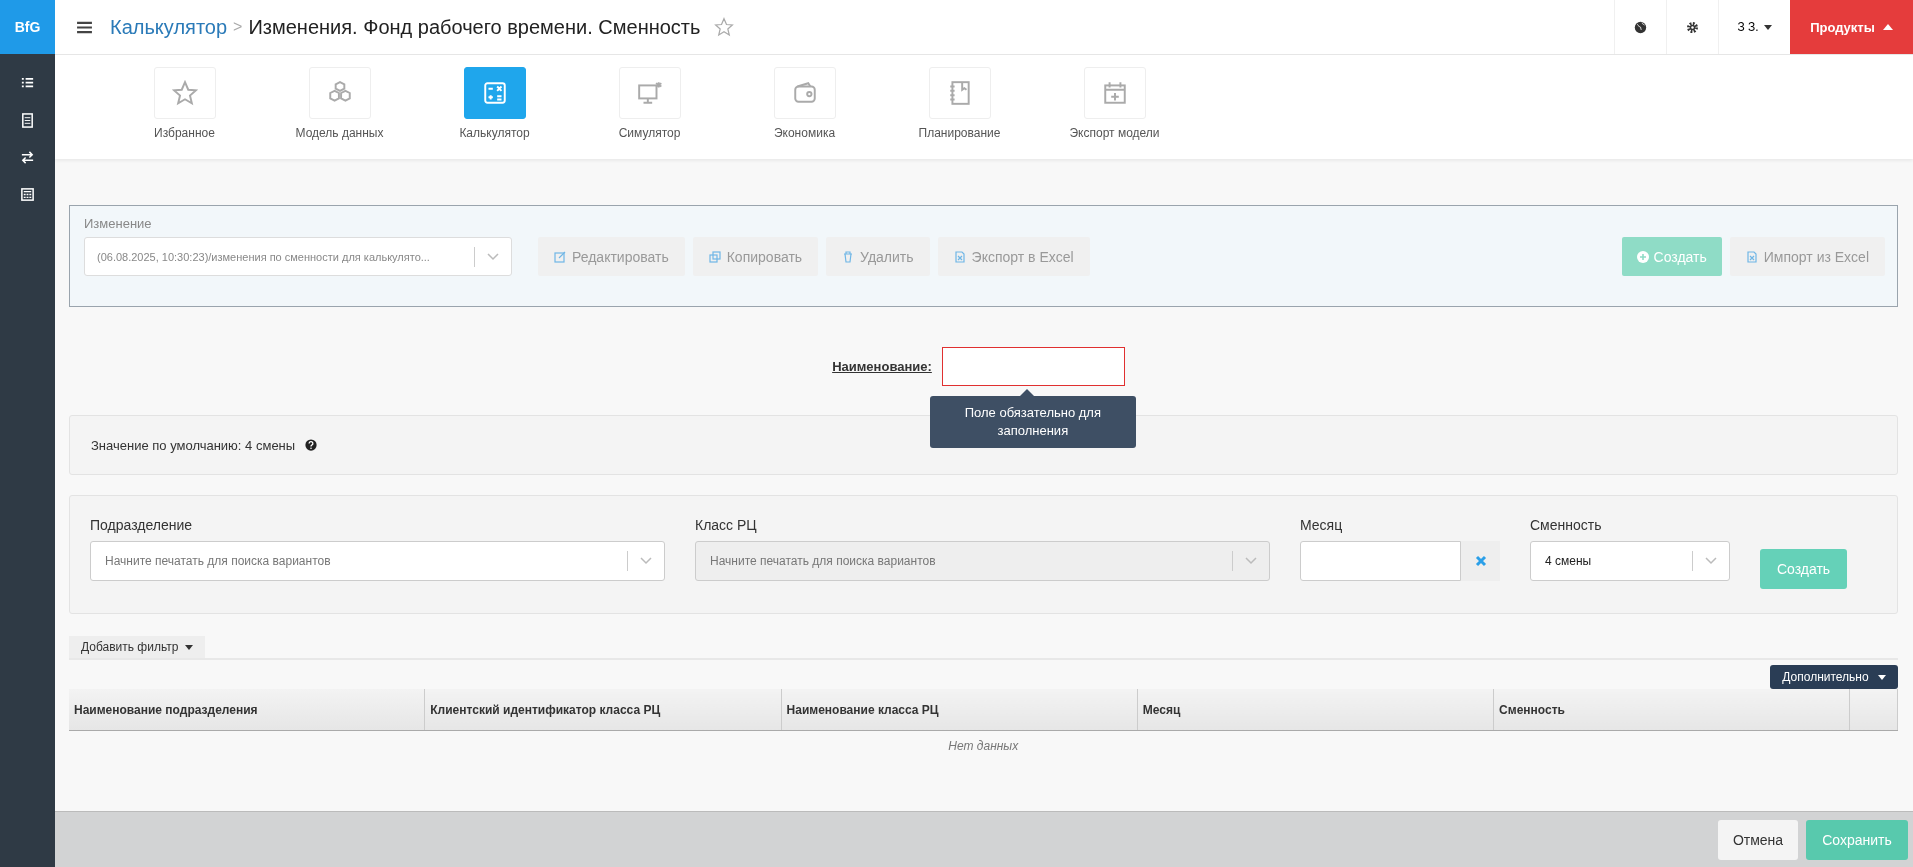 This screenshot has height=867, width=1913. What do you see at coordinates (804, 93) in the screenshot?
I see `wallet-icon` at bounding box center [804, 93].